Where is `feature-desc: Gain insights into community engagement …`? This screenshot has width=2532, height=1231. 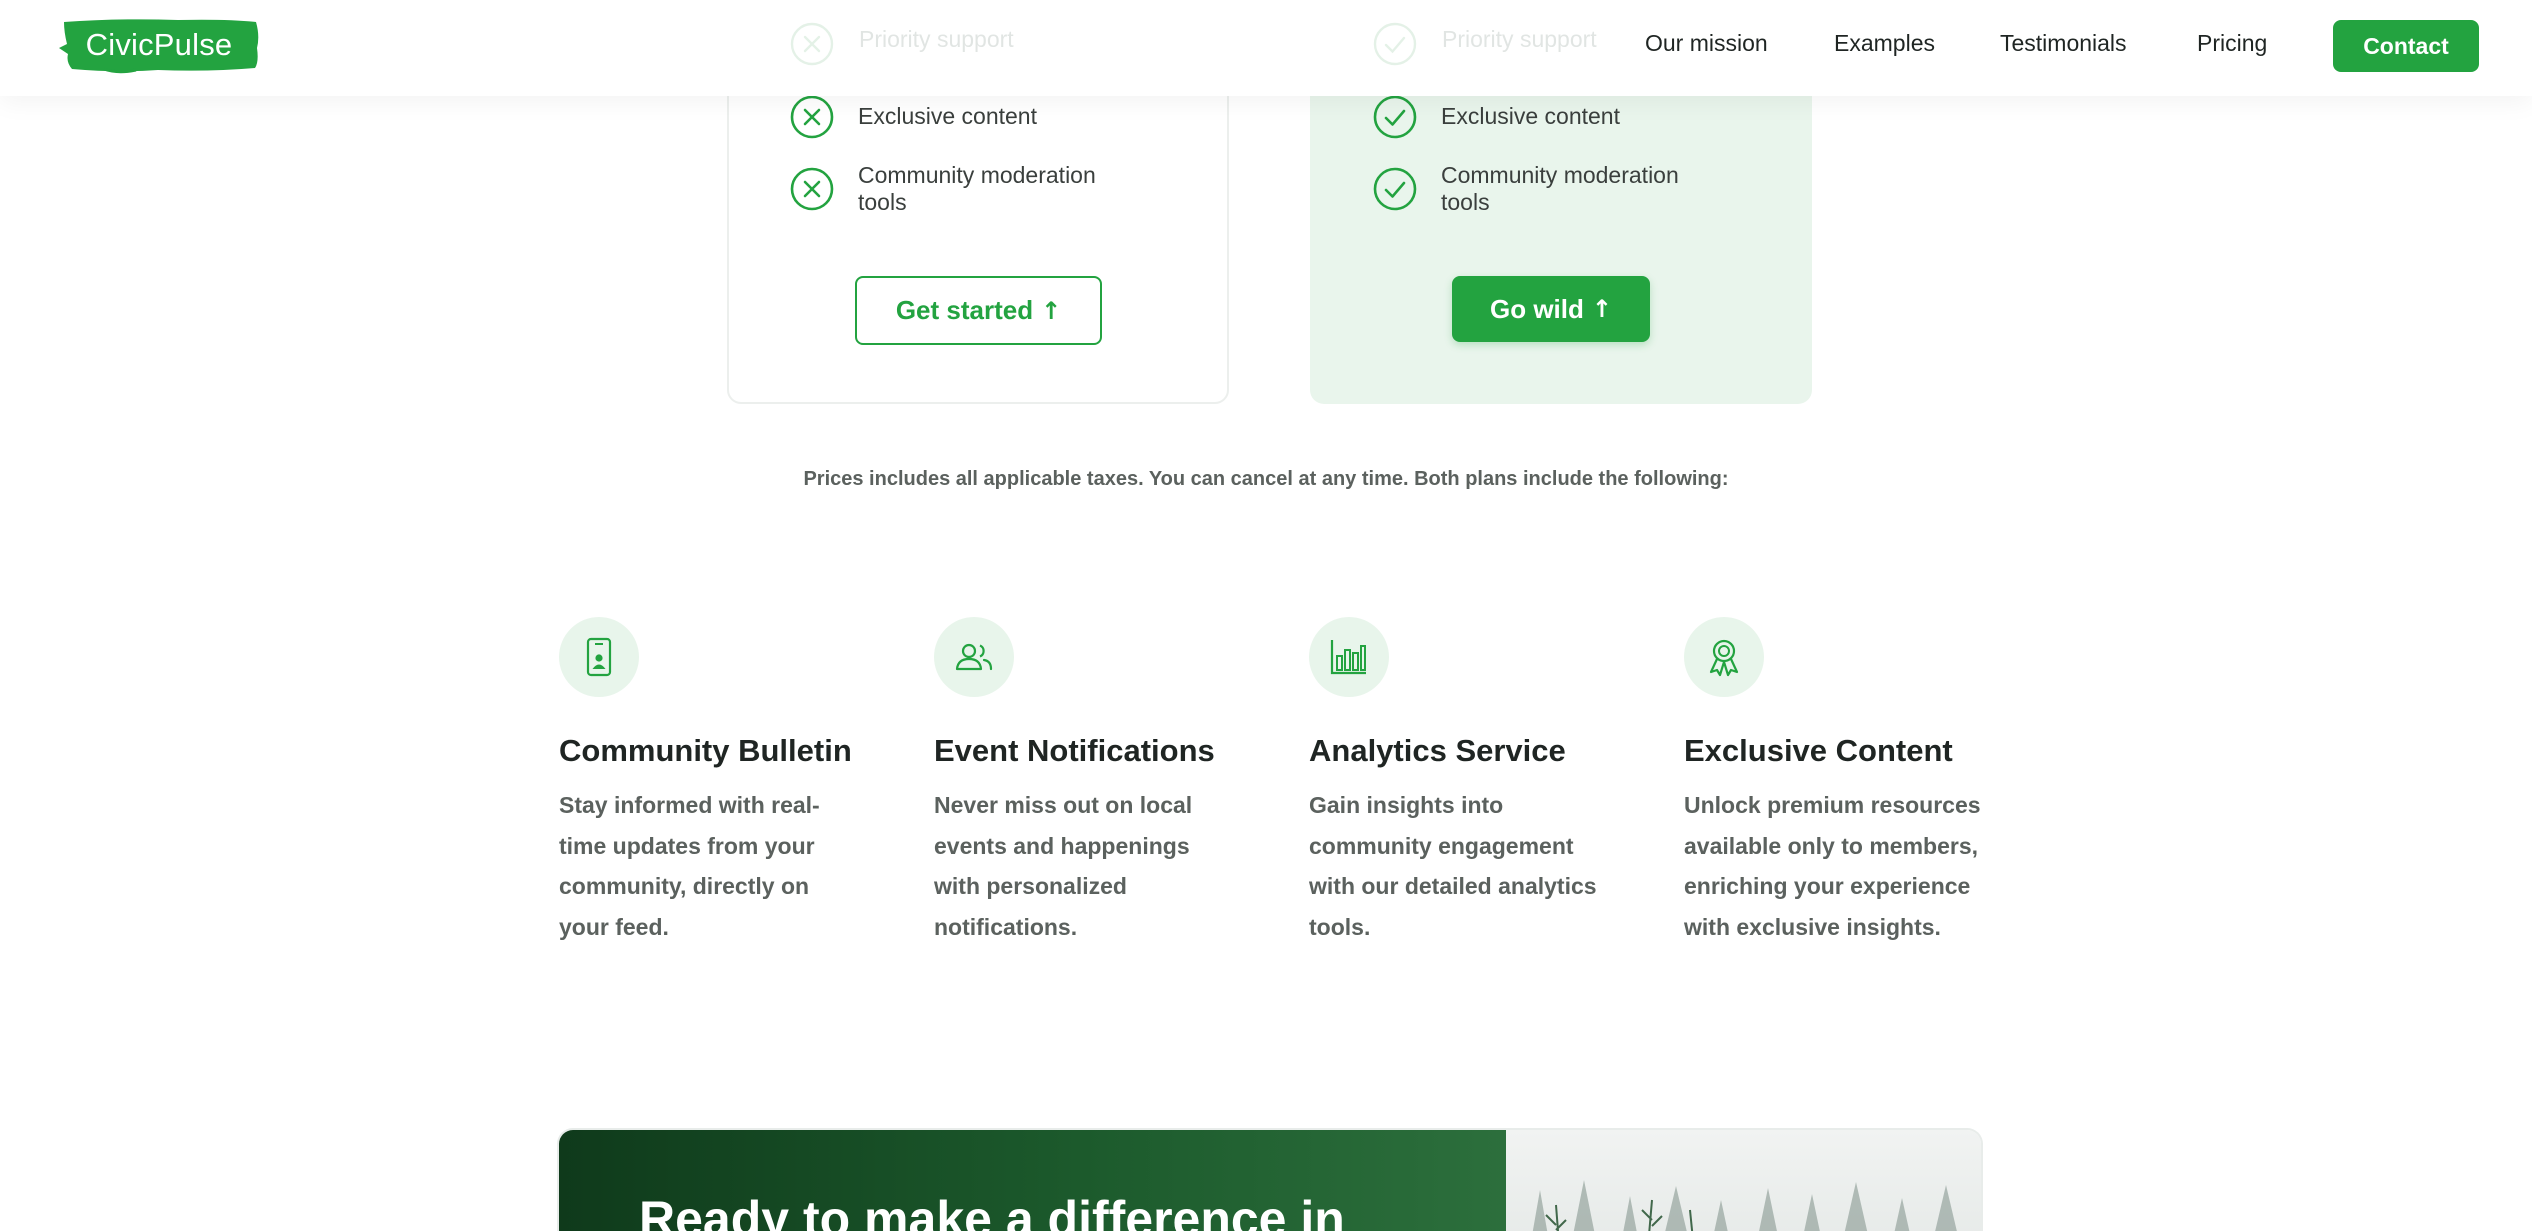
feature-desc: Gain insights into community engagement … is located at coordinates (1453, 866).